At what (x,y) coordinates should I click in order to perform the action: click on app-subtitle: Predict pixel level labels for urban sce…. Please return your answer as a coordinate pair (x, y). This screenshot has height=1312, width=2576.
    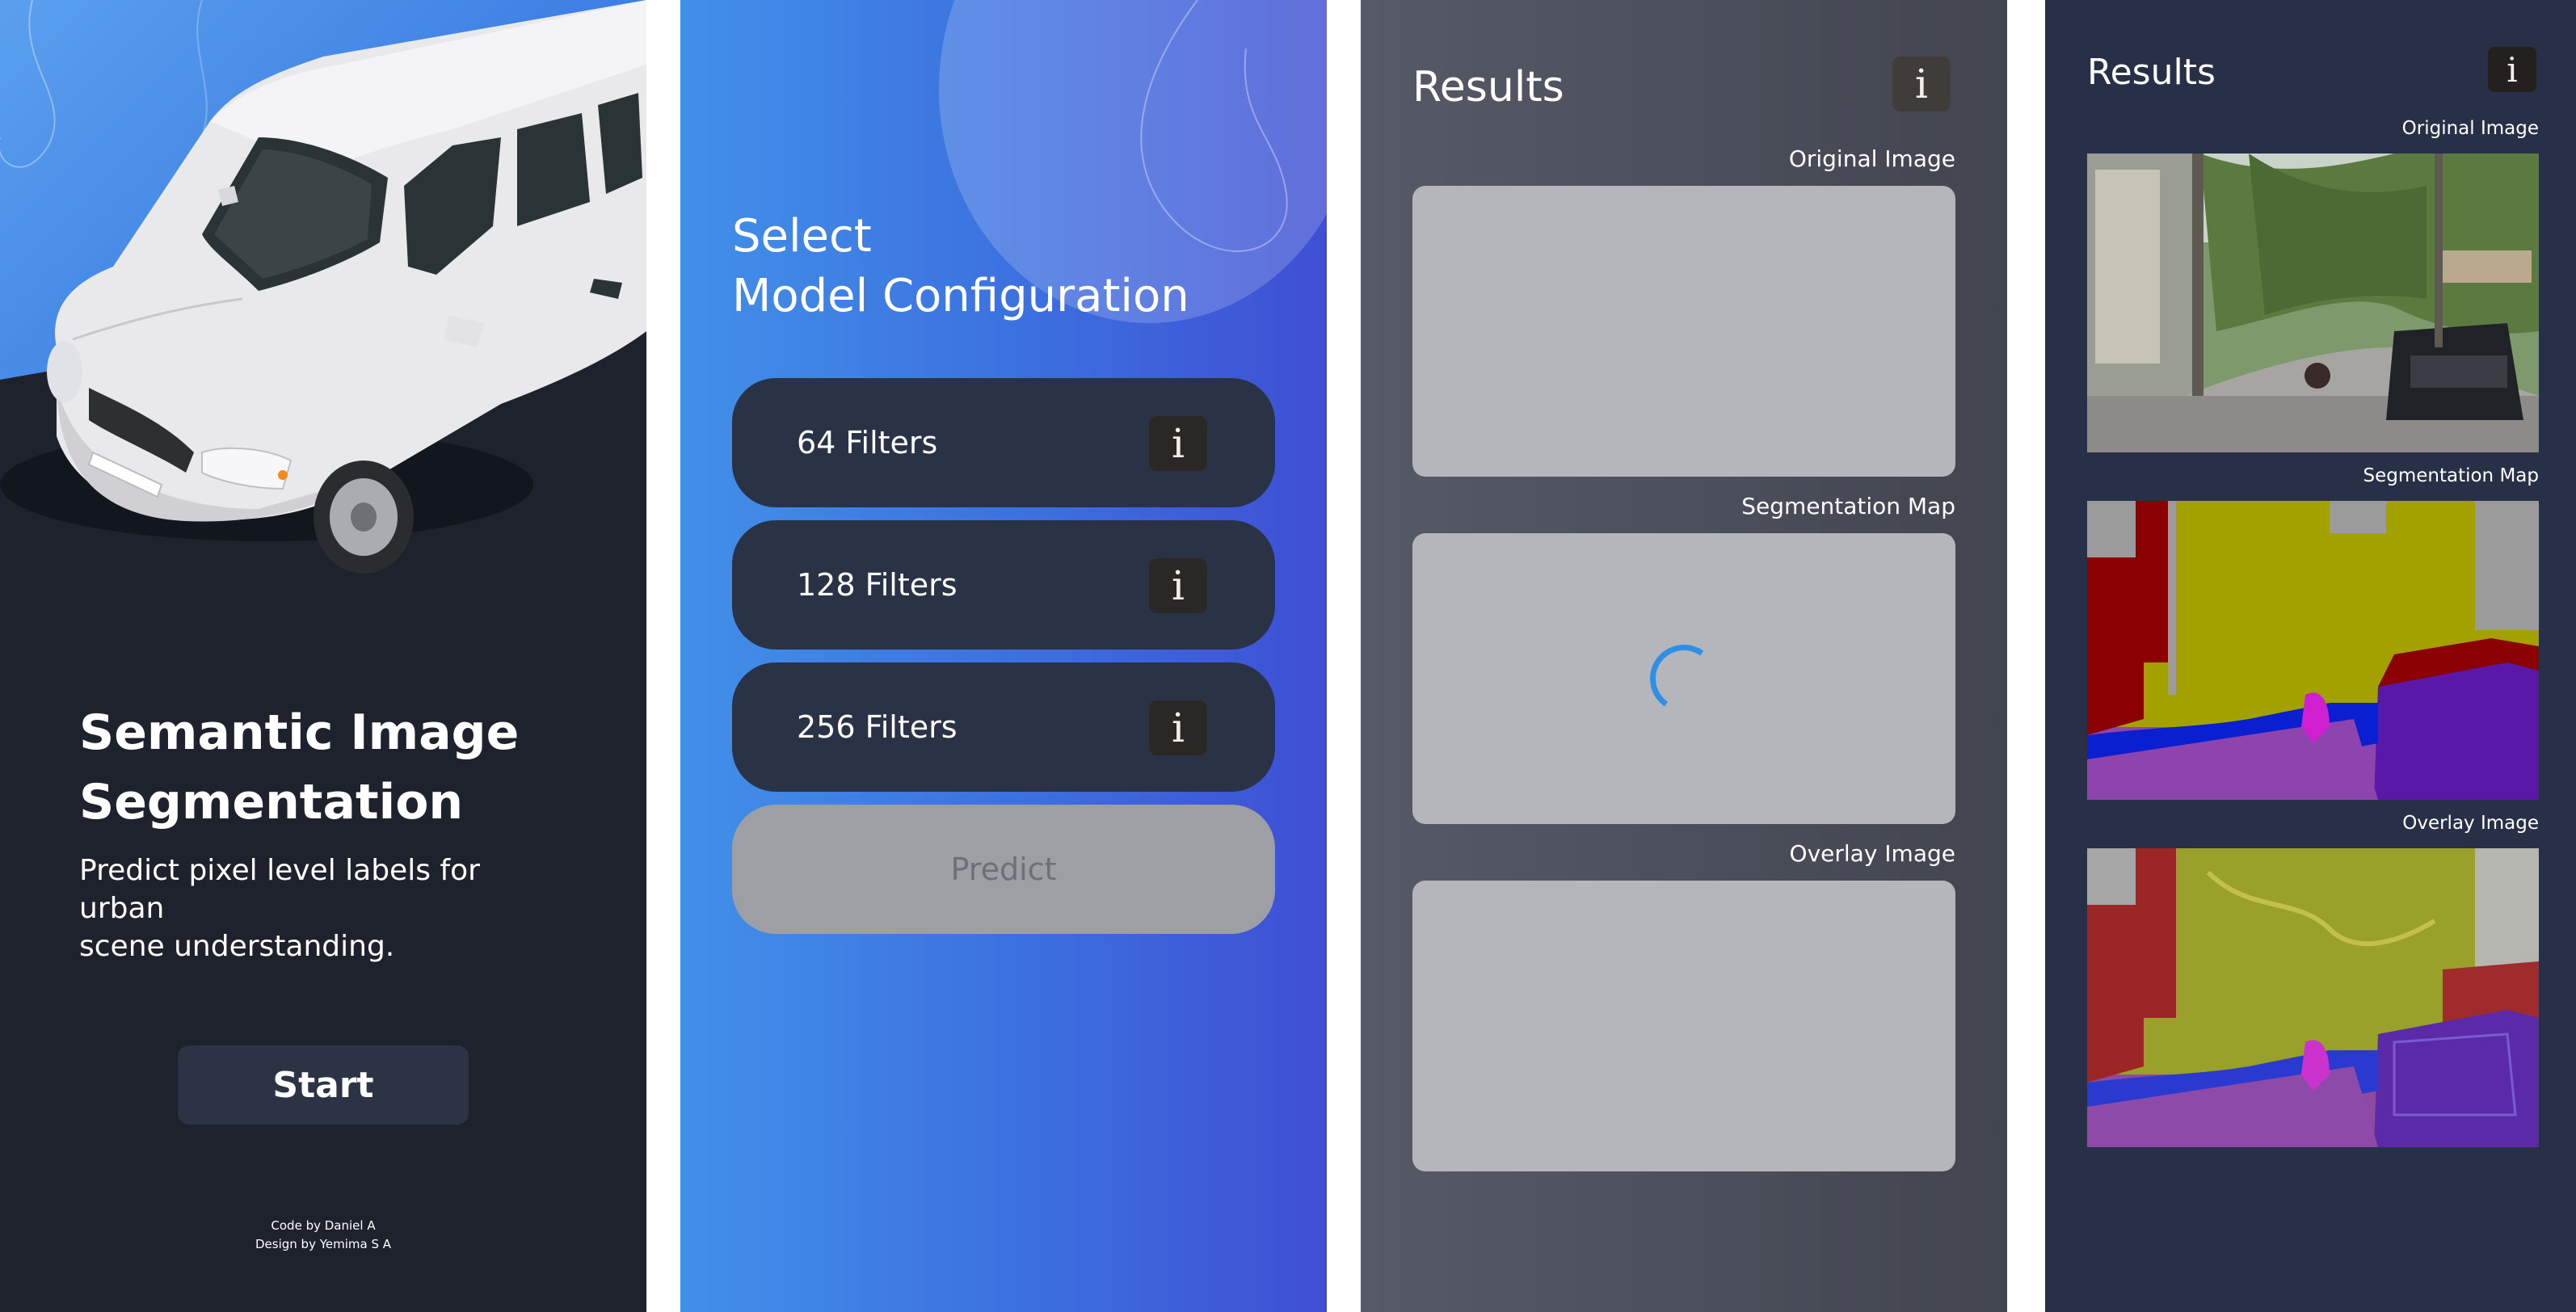
    Looking at the image, I should click on (321, 909).